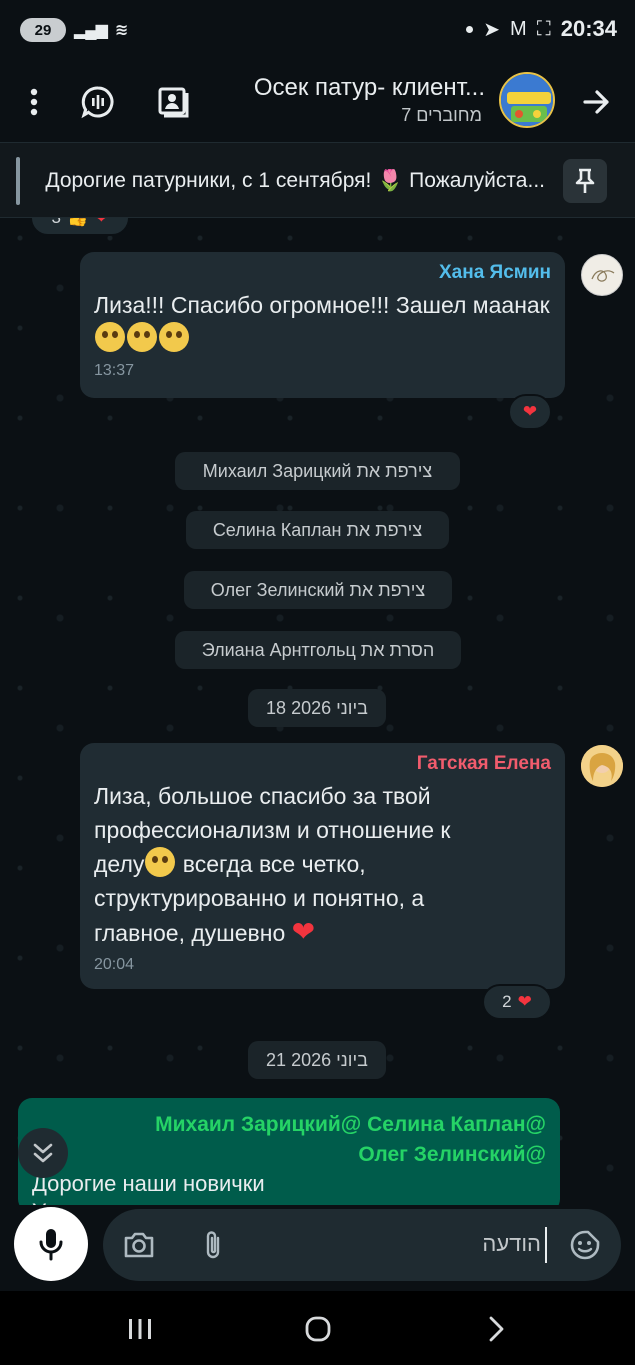  What do you see at coordinates (597, 102) in the screenshot?
I see `back-arrow-icon` at bounding box center [597, 102].